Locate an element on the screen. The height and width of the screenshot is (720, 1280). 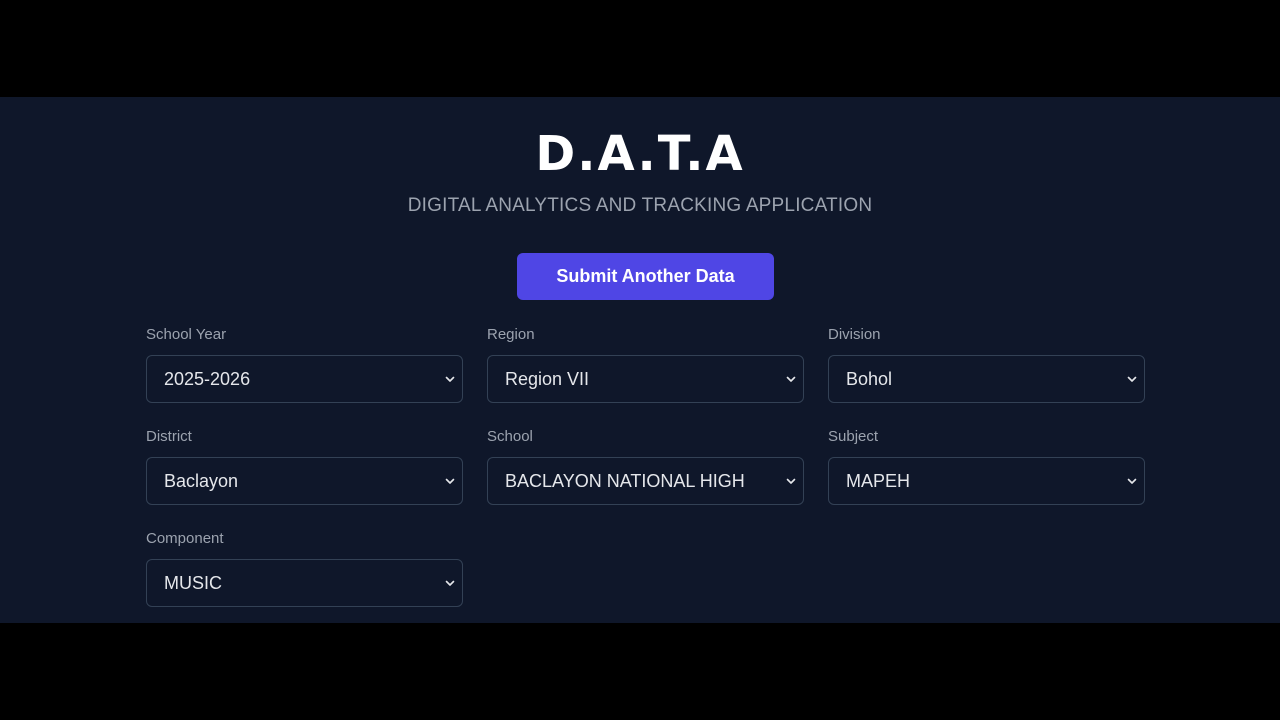
subject-field: Subject MAPEH is located at coordinates (986, 466).